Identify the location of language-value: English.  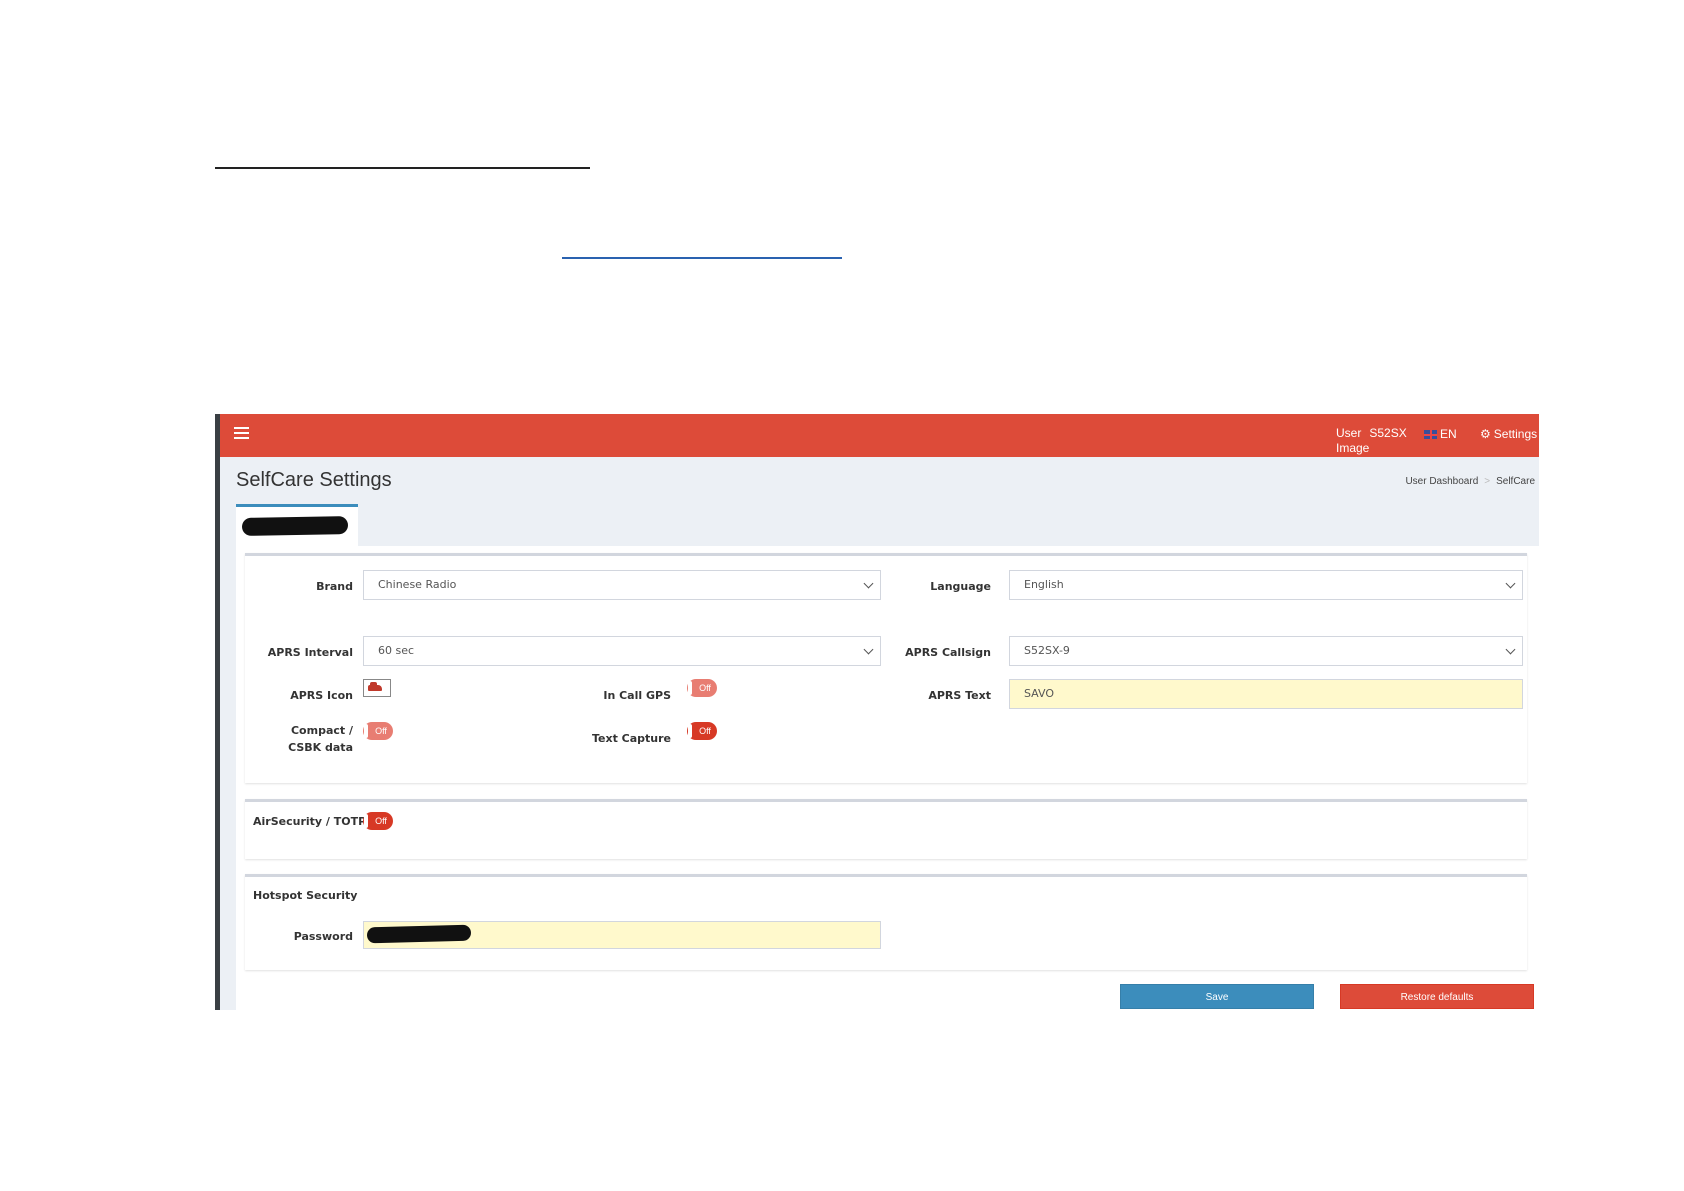
(1044, 584).